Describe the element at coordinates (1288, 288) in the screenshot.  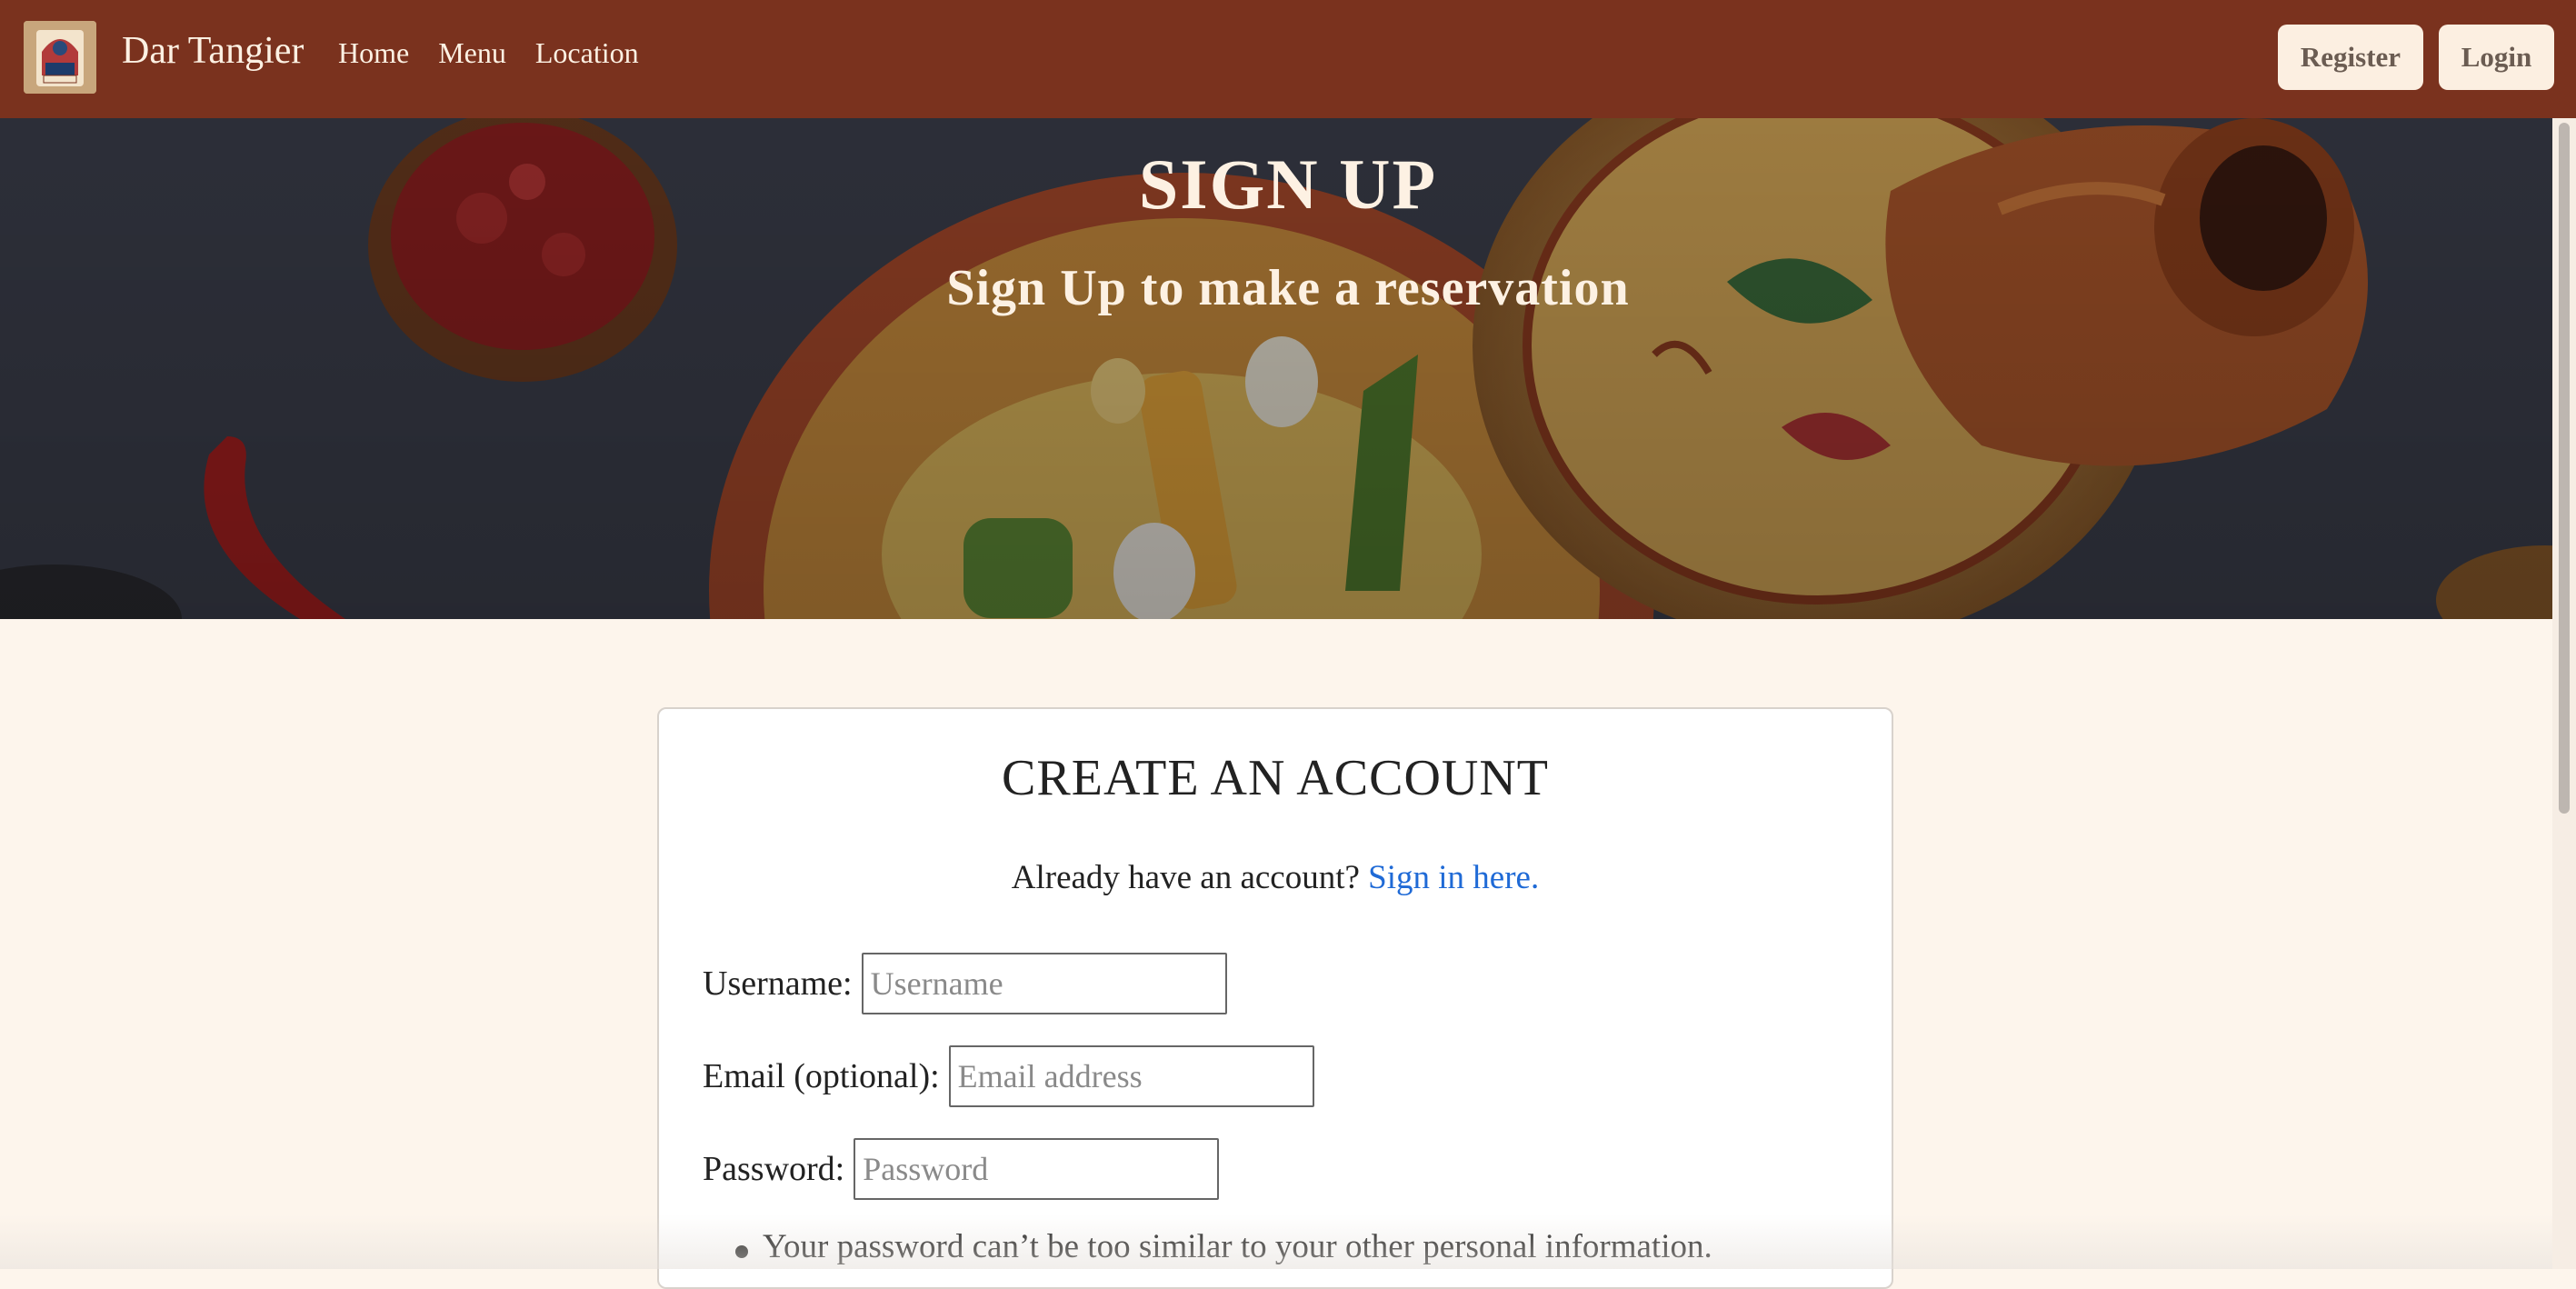
I see `hero-subtitle: Sign Up to make a reservation` at that location.